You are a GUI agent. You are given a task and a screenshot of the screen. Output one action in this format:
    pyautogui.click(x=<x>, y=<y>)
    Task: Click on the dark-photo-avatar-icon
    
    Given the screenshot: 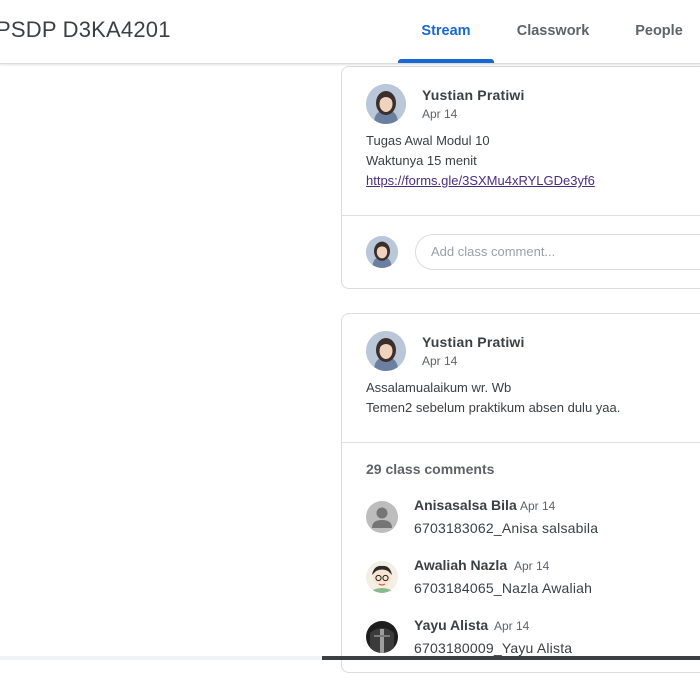 What is the action you would take?
    pyautogui.click(x=382, y=637)
    